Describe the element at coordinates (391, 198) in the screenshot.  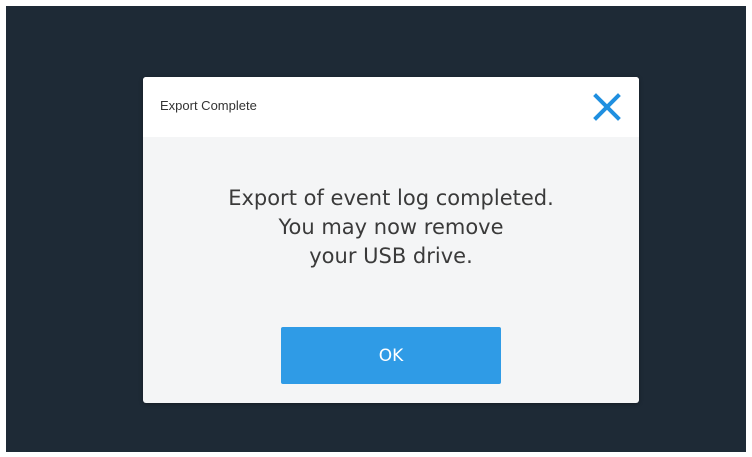
I see `message-line: Export of event log completed.` at that location.